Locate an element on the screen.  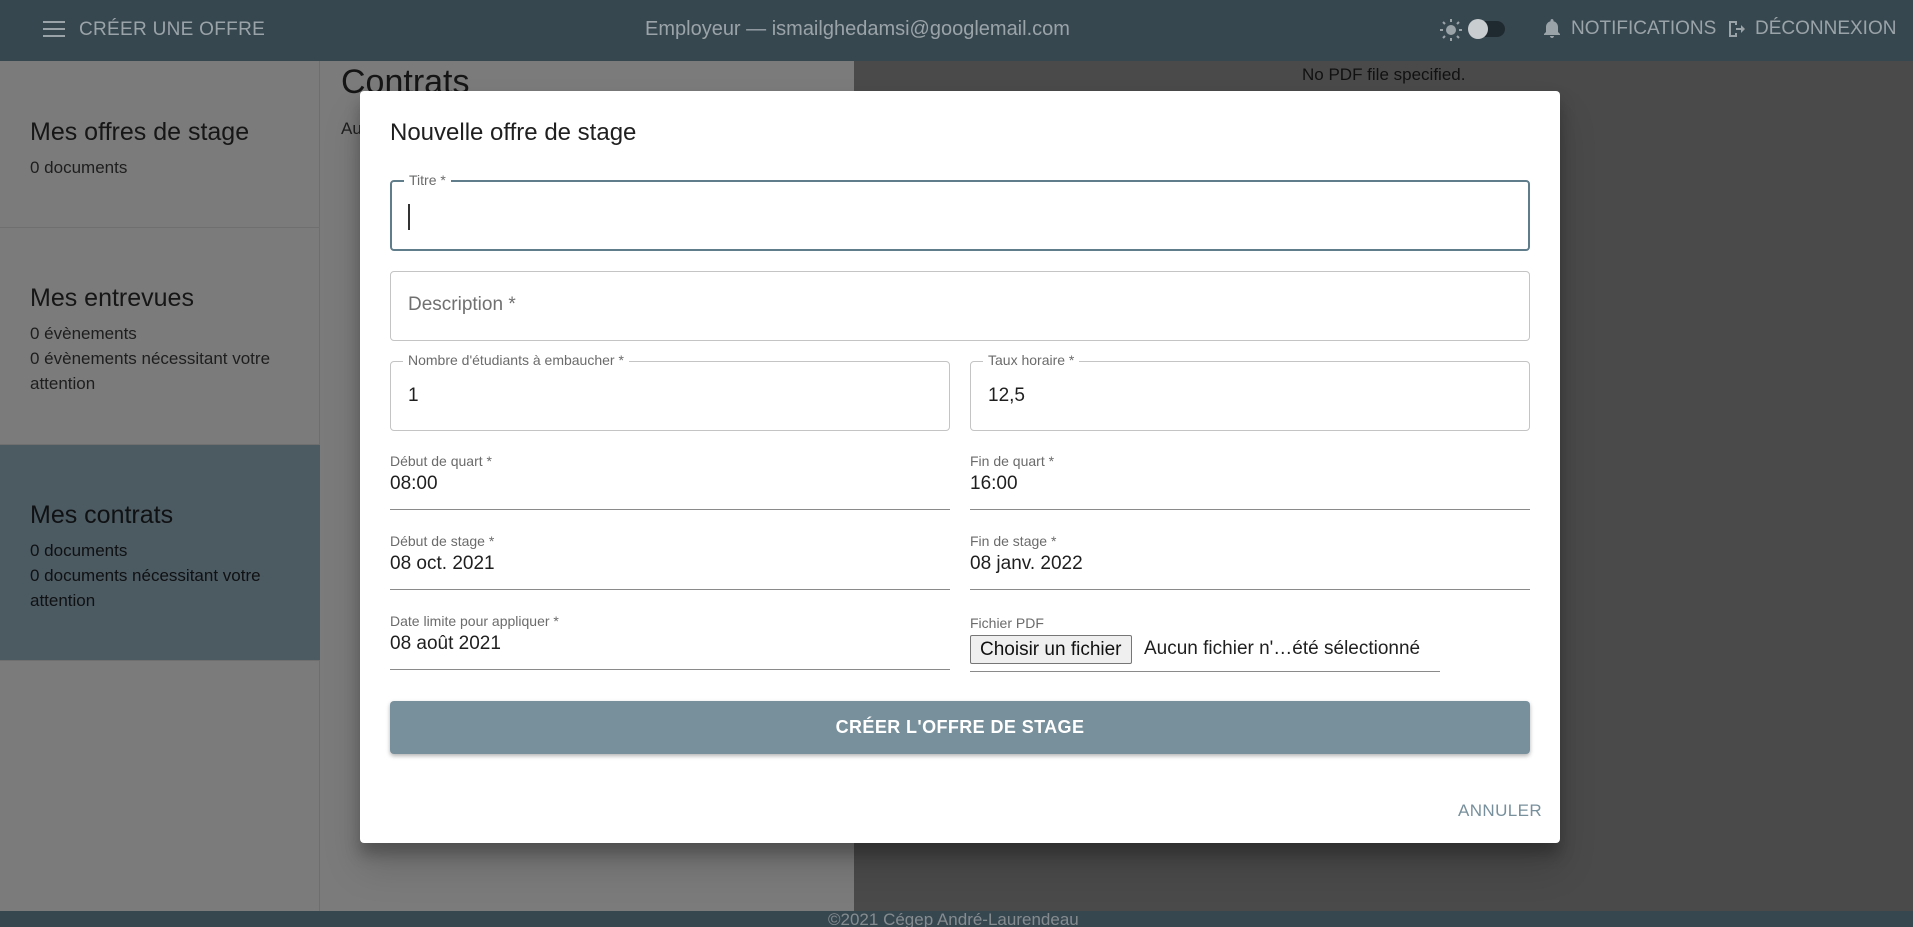
fin-quart-field: Fin de quart * 16:00 is located at coordinates (1250, 481).